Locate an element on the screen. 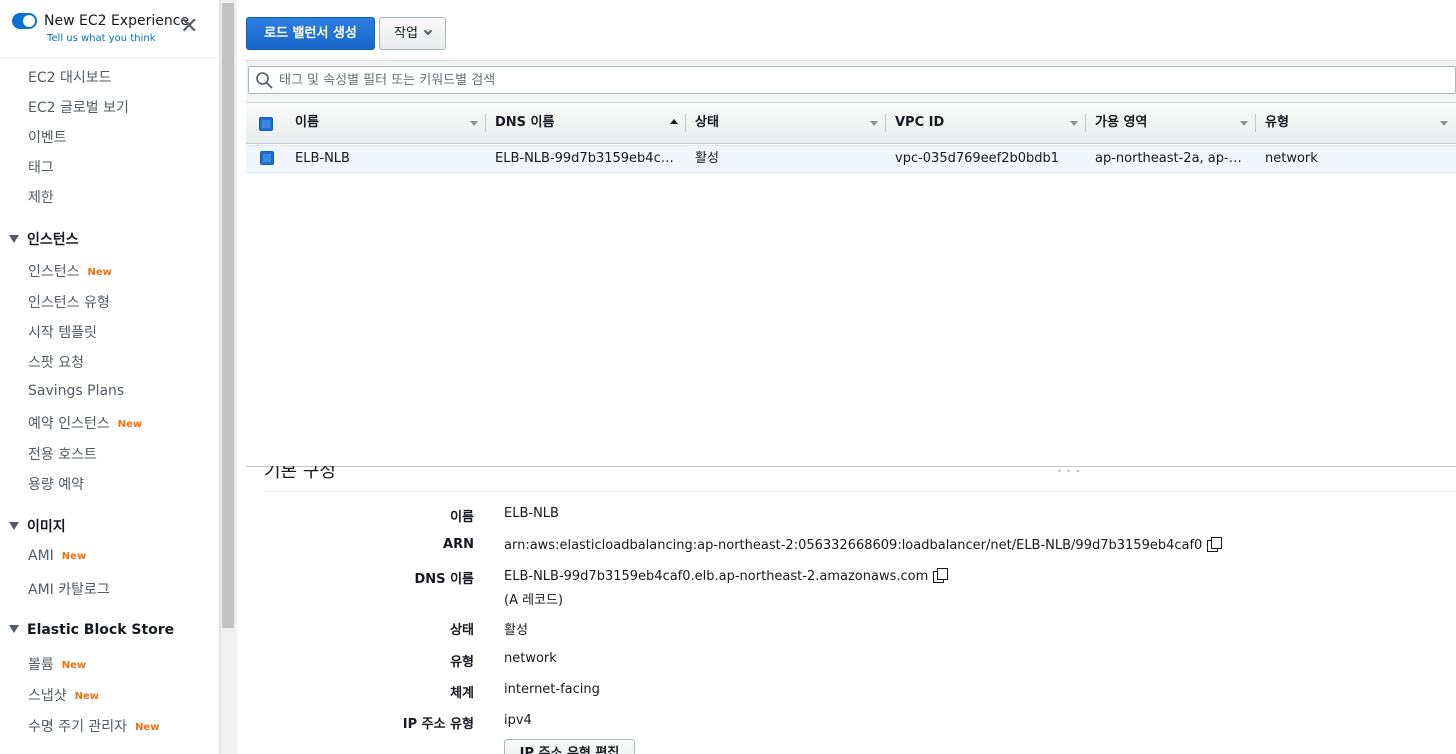 This screenshot has height=754, width=1456. sidebar-item-ami: AMI New is located at coordinates (57, 556).